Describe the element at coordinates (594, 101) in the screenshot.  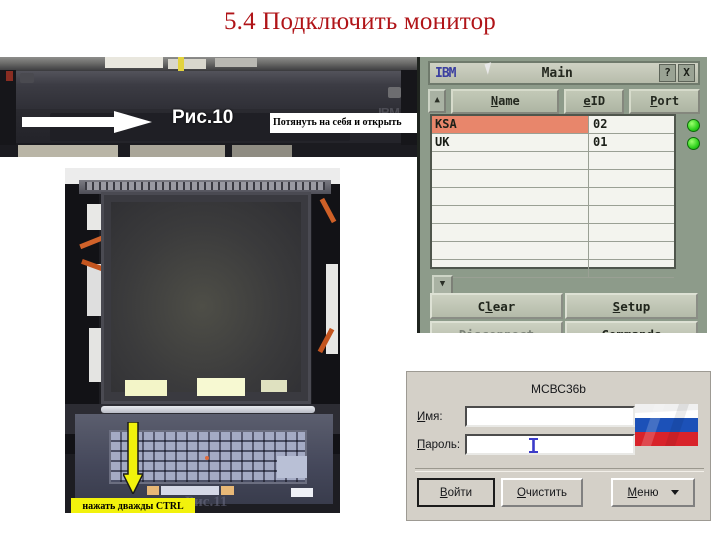
I see `column-header-eid: eID` at that location.